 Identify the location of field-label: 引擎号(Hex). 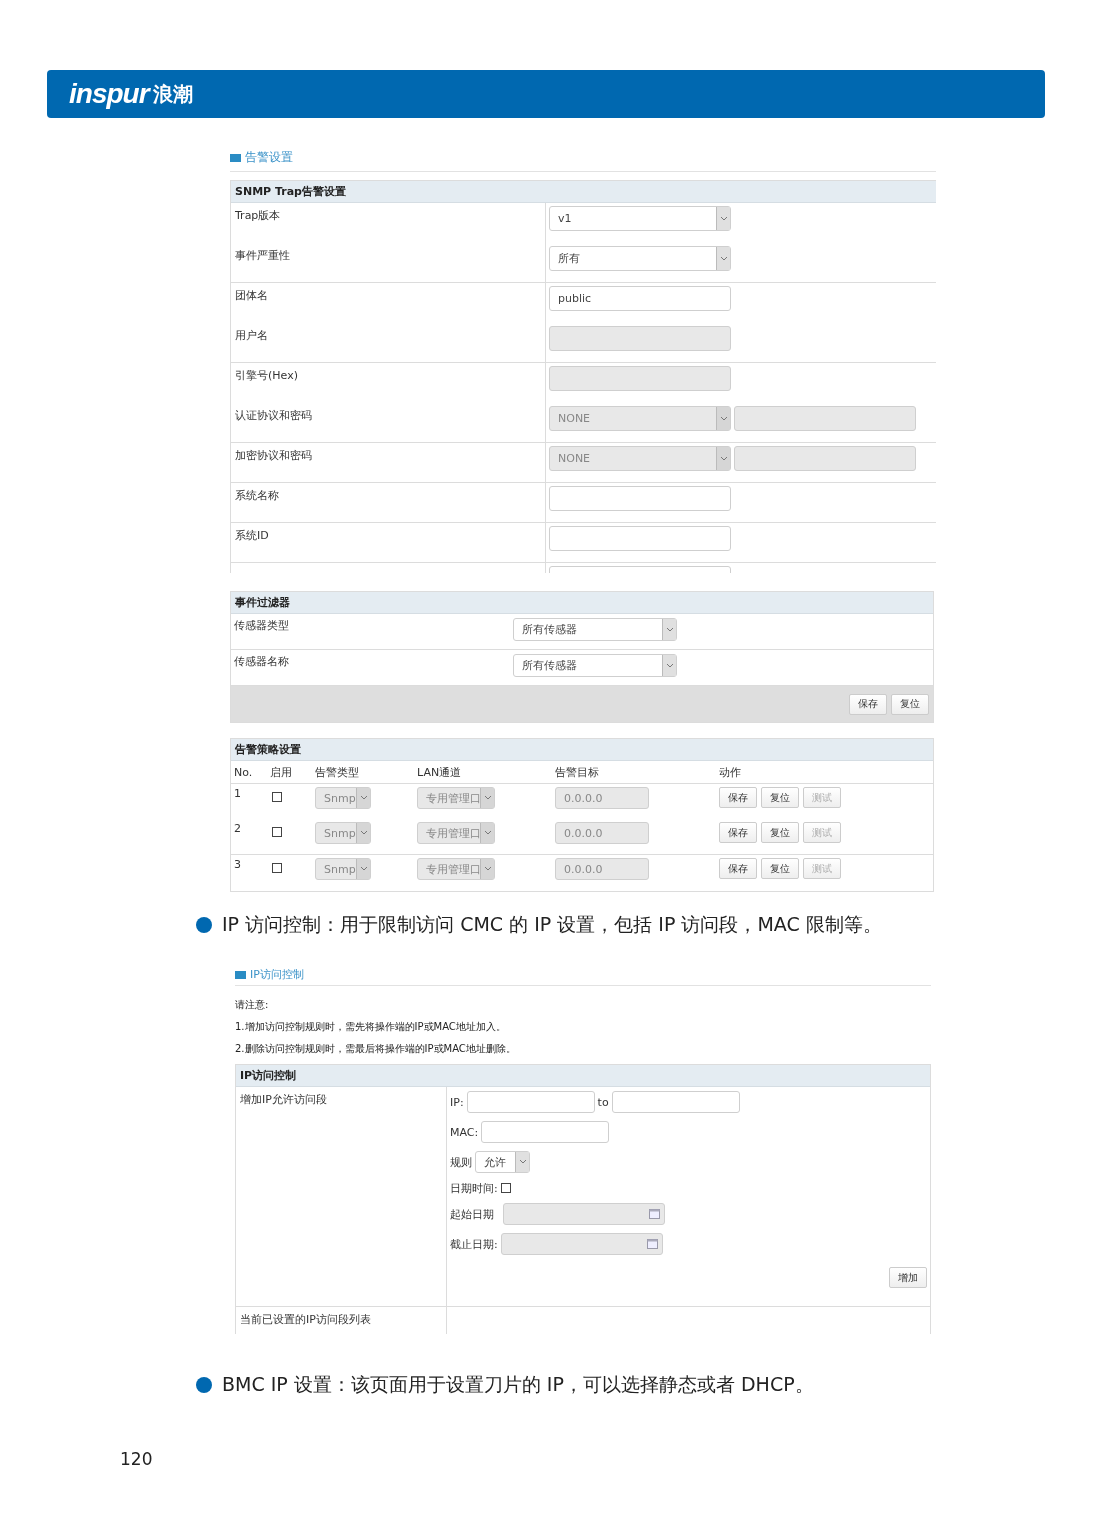
(266, 375).